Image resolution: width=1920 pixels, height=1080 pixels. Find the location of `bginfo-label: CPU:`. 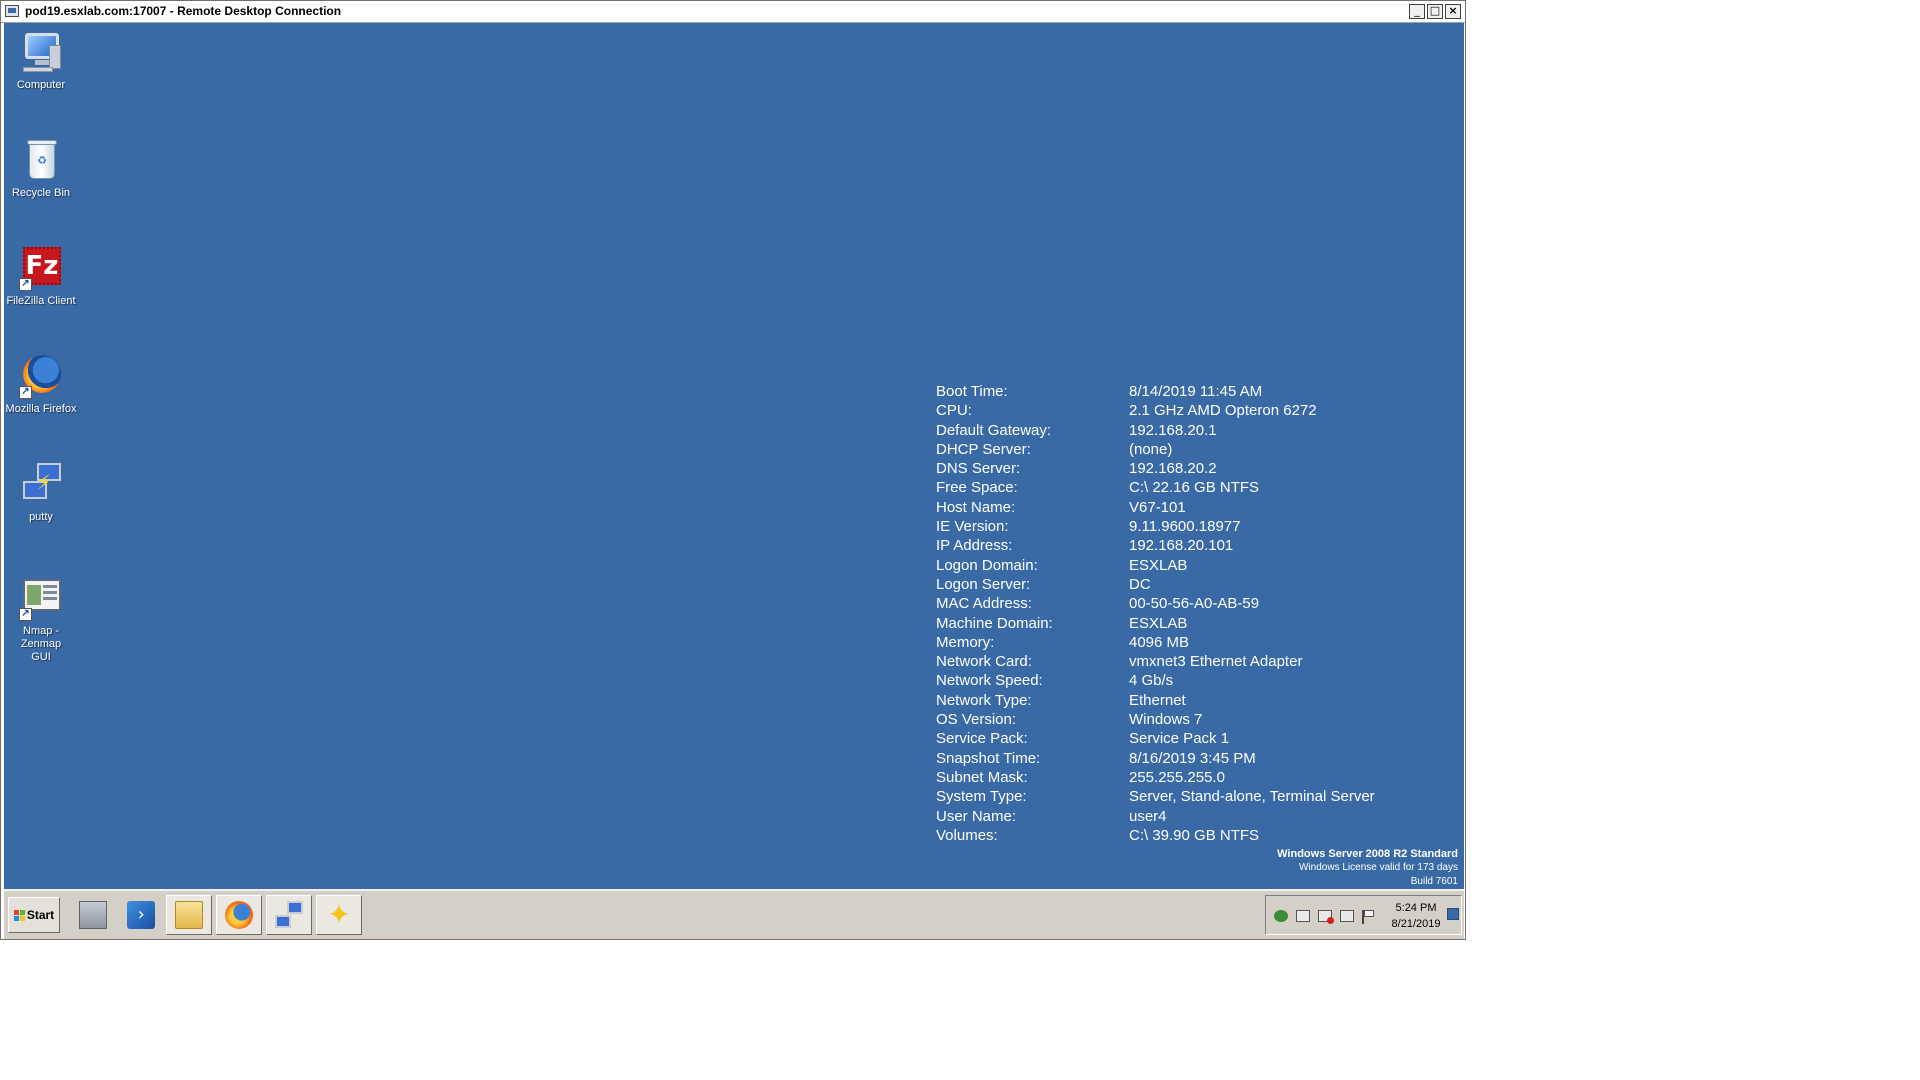

bginfo-label: CPU: is located at coordinates (954, 411).